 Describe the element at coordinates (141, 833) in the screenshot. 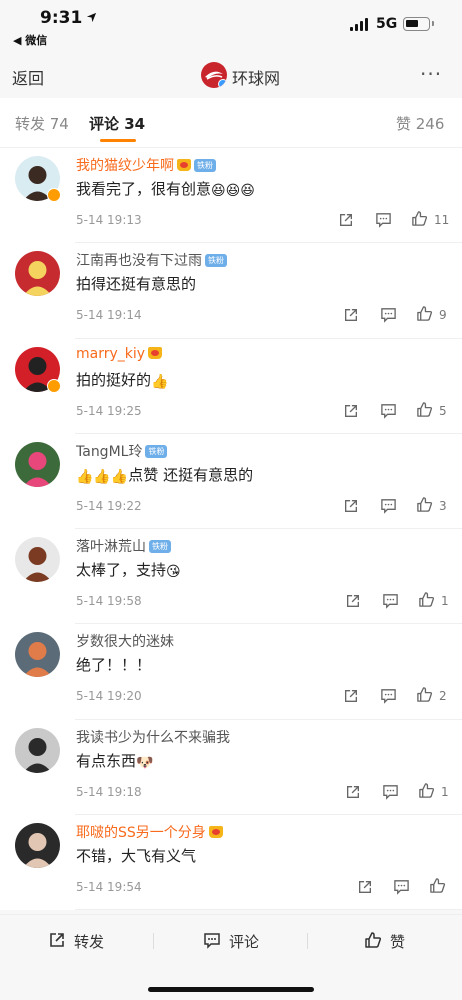

I see `username-text: 耶啵的SS另一个分身` at that location.